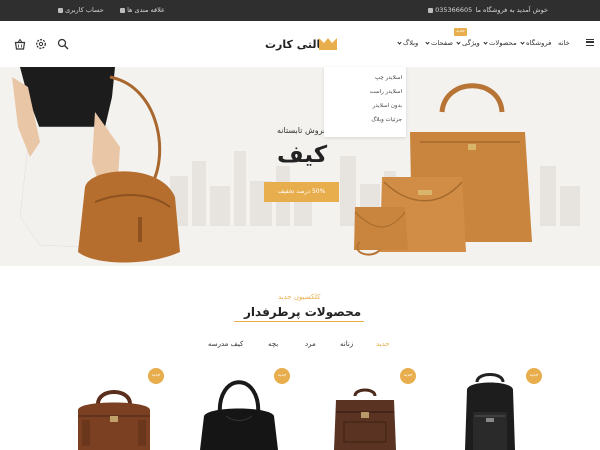  Describe the element at coordinates (122, 10) in the screenshot. I see `heart-icon` at that location.